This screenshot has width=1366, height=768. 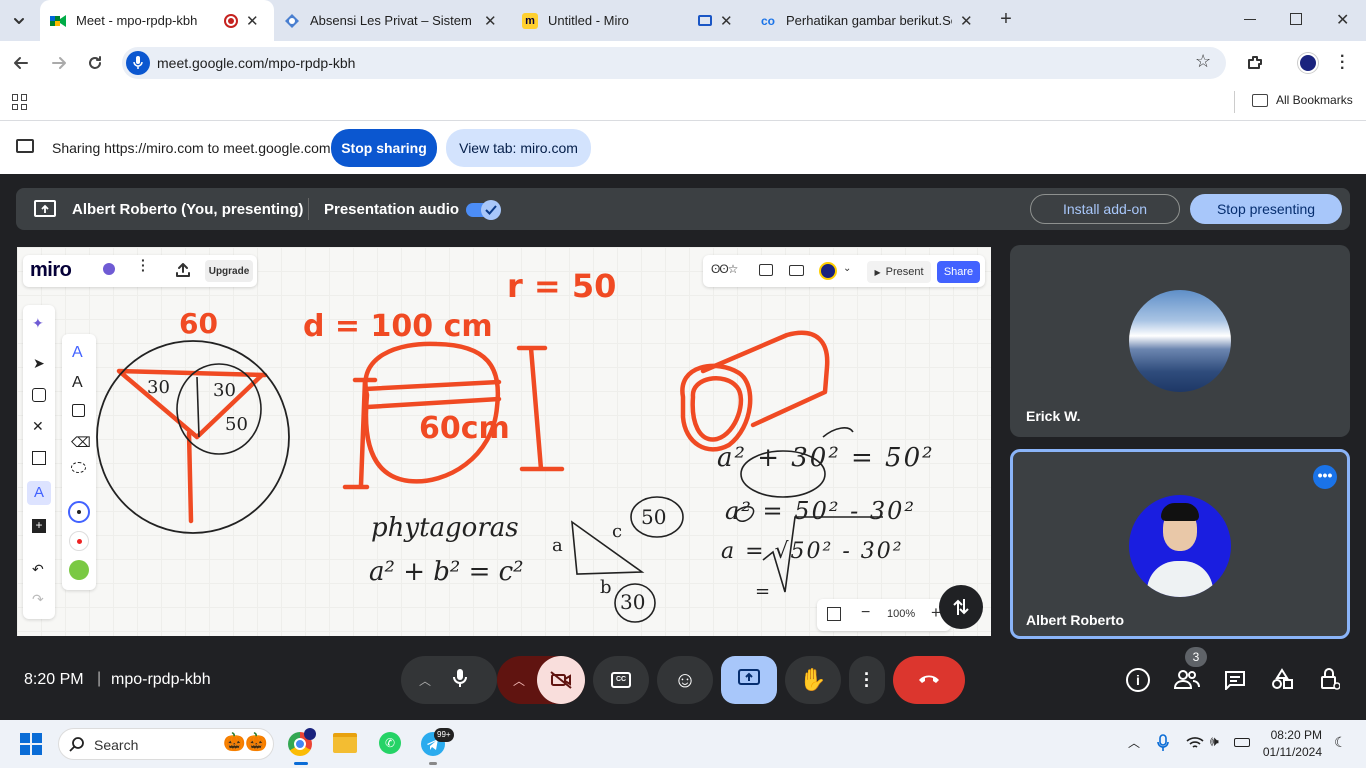 What do you see at coordinates (1138, 680) in the screenshot?
I see `meeting-info-icon: i` at bounding box center [1138, 680].